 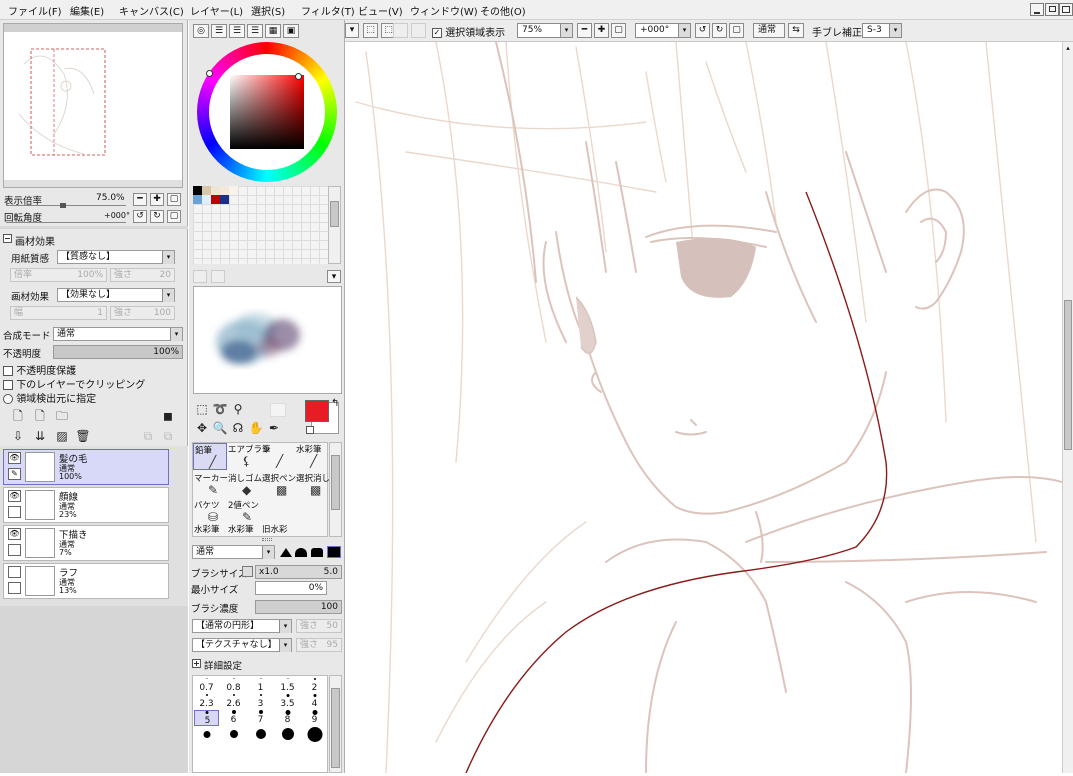 I want to click on nav-rotate-reset-button: ▢, so click(x=174, y=216).